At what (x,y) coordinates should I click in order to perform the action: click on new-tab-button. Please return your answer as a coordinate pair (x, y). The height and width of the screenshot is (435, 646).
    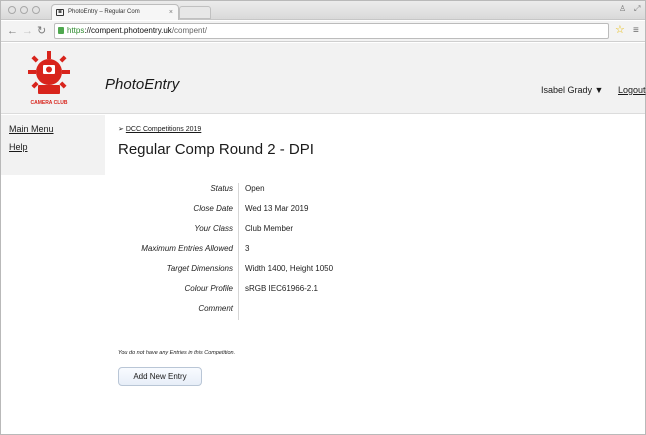
    Looking at the image, I should click on (195, 12).